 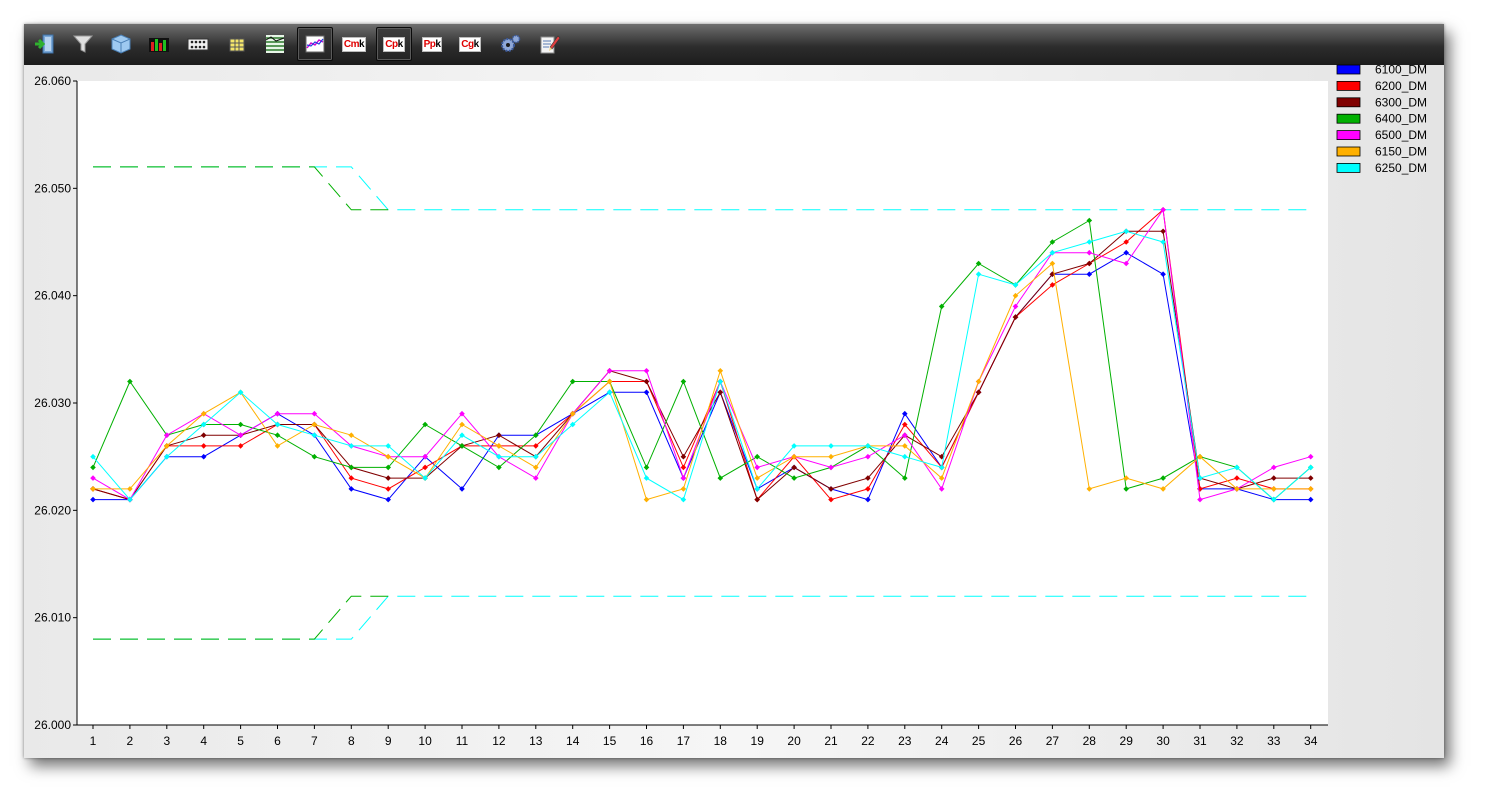 What do you see at coordinates (1401, 86) in the screenshot?
I see `legend-label: 6200_DM` at bounding box center [1401, 86].